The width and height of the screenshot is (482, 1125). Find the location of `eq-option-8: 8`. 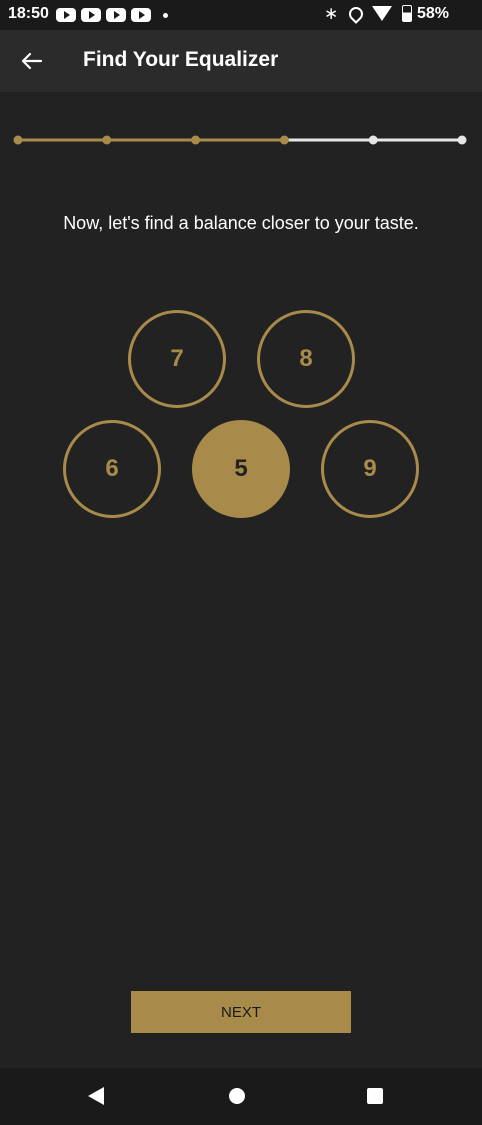

eq-option-8: 8 is located at coordinates (306, 359).